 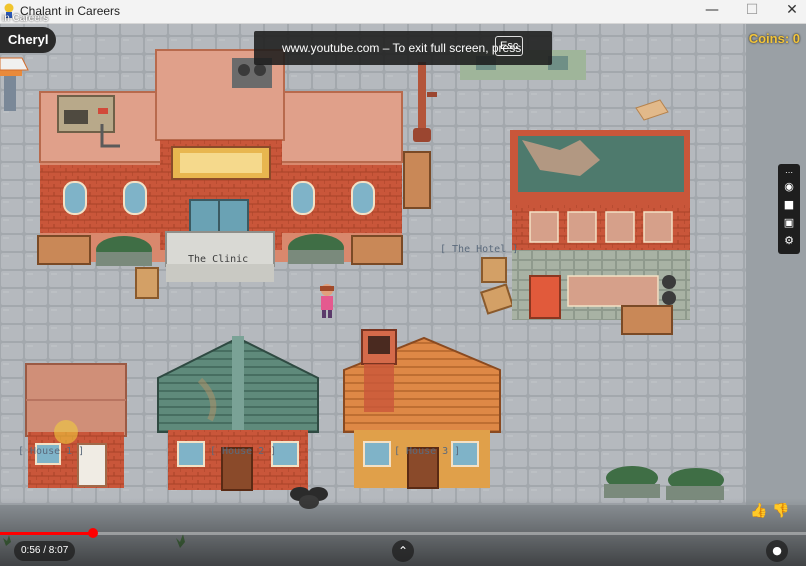 What do you see at coordinates (479, 249) in the screenshot?
I see `label-the-hotel: [ The Hotel ]` at bounding box center [479, 249].